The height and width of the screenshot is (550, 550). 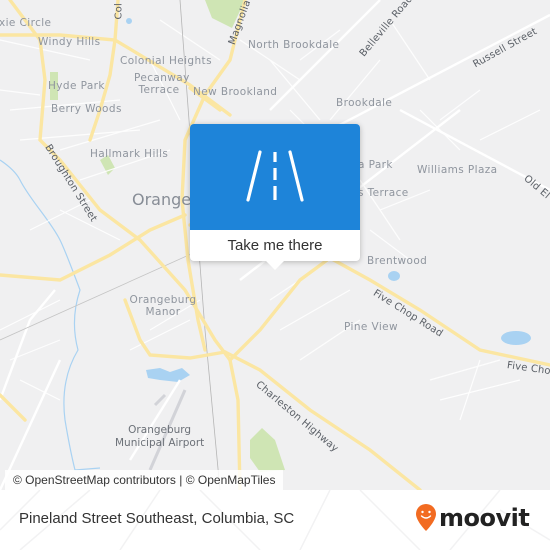 I want to click on popup-banner, so click(x=275, y=177).